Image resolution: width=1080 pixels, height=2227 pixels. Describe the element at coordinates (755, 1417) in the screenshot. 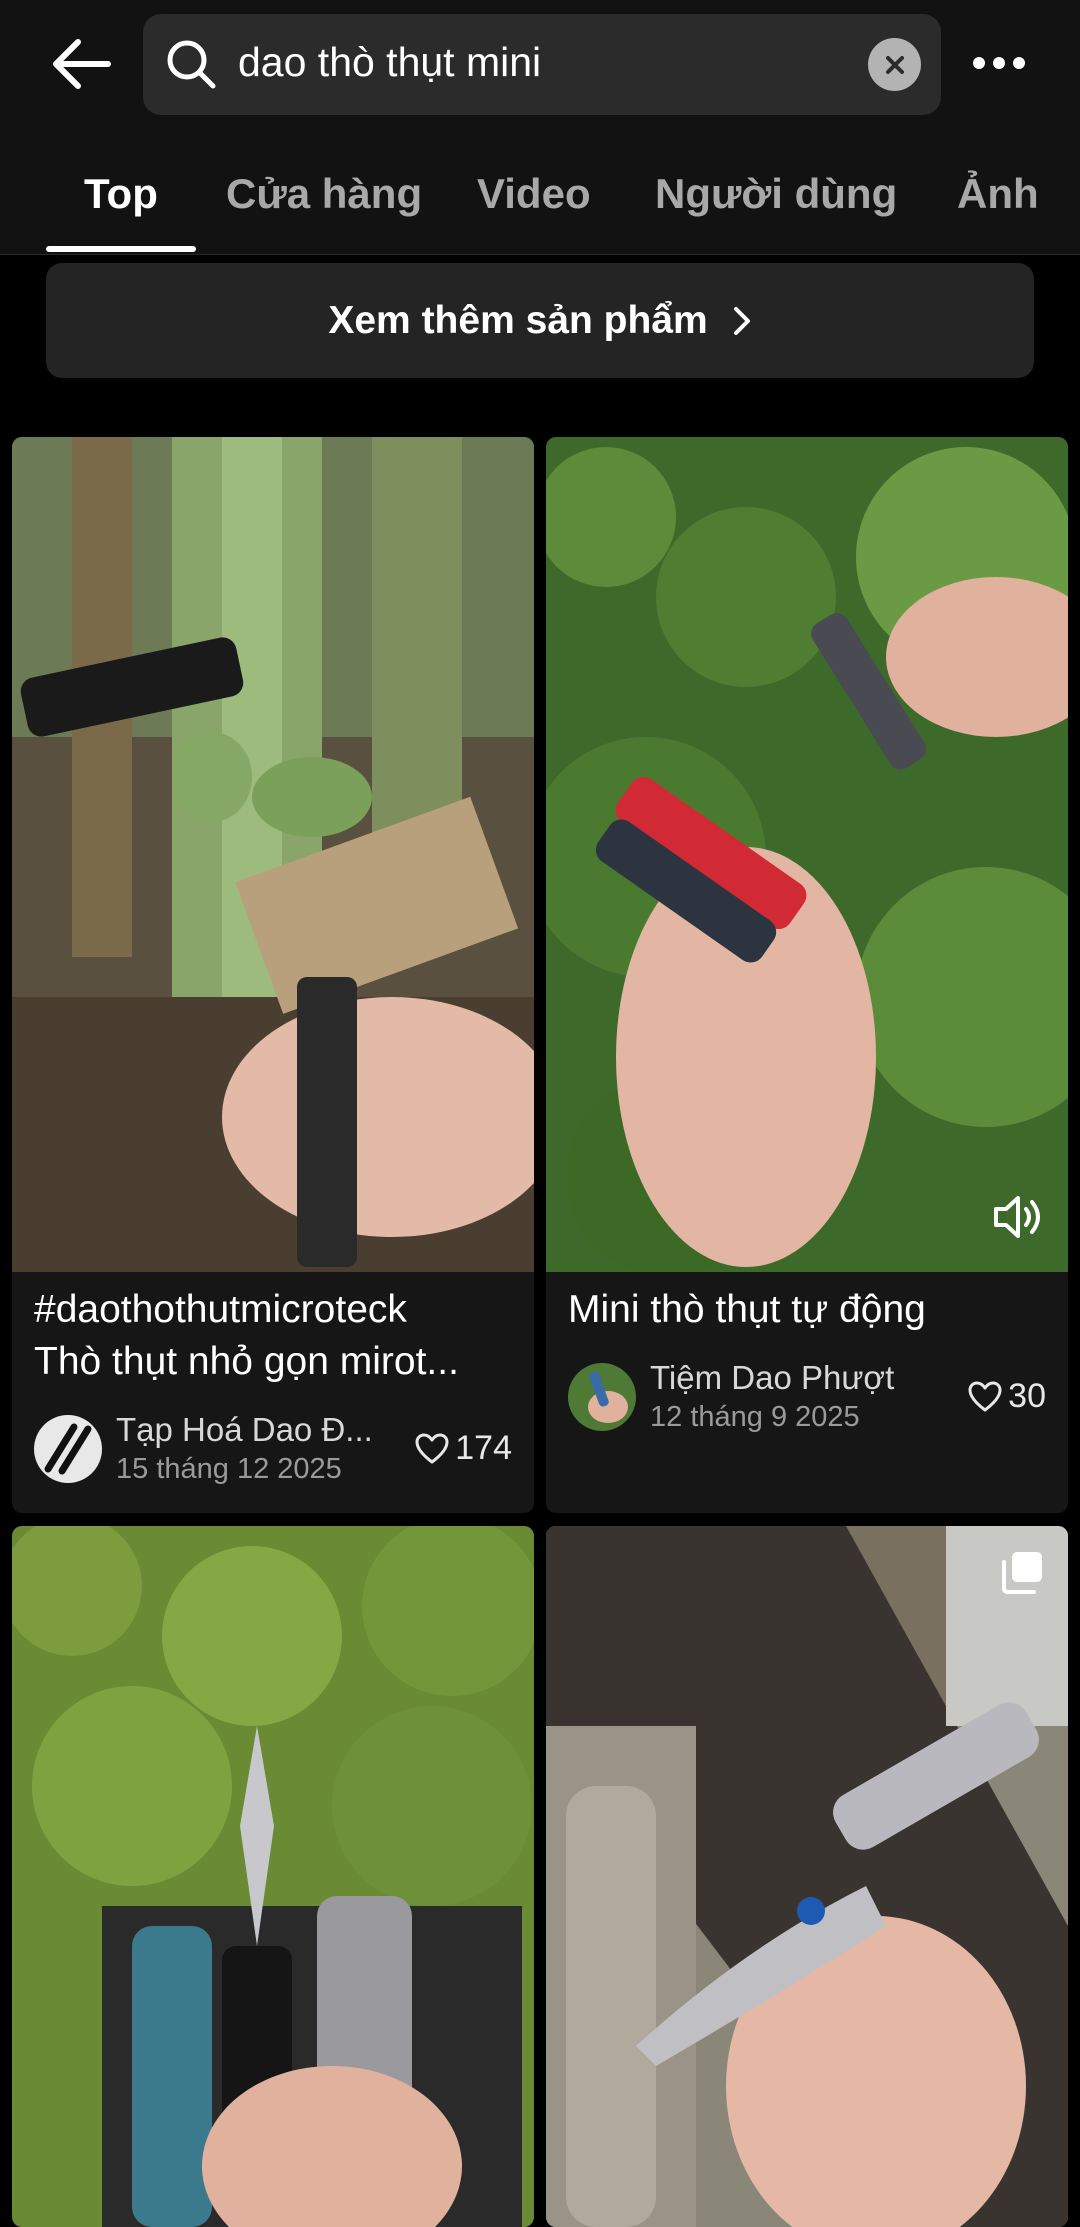

I see `post-date: 12 tháng 9 2025` at that location.